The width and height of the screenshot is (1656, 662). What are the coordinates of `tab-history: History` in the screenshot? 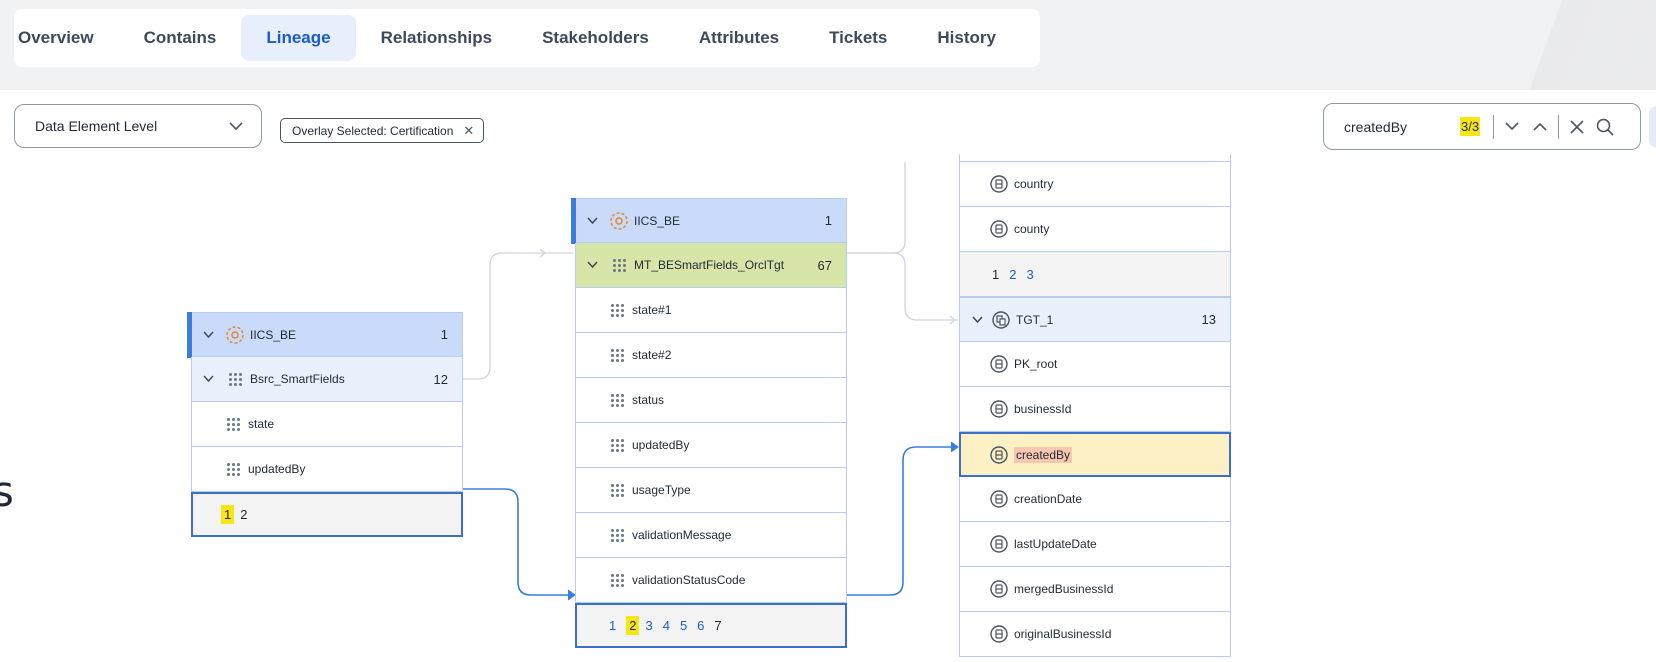 It's located at (966, 38).